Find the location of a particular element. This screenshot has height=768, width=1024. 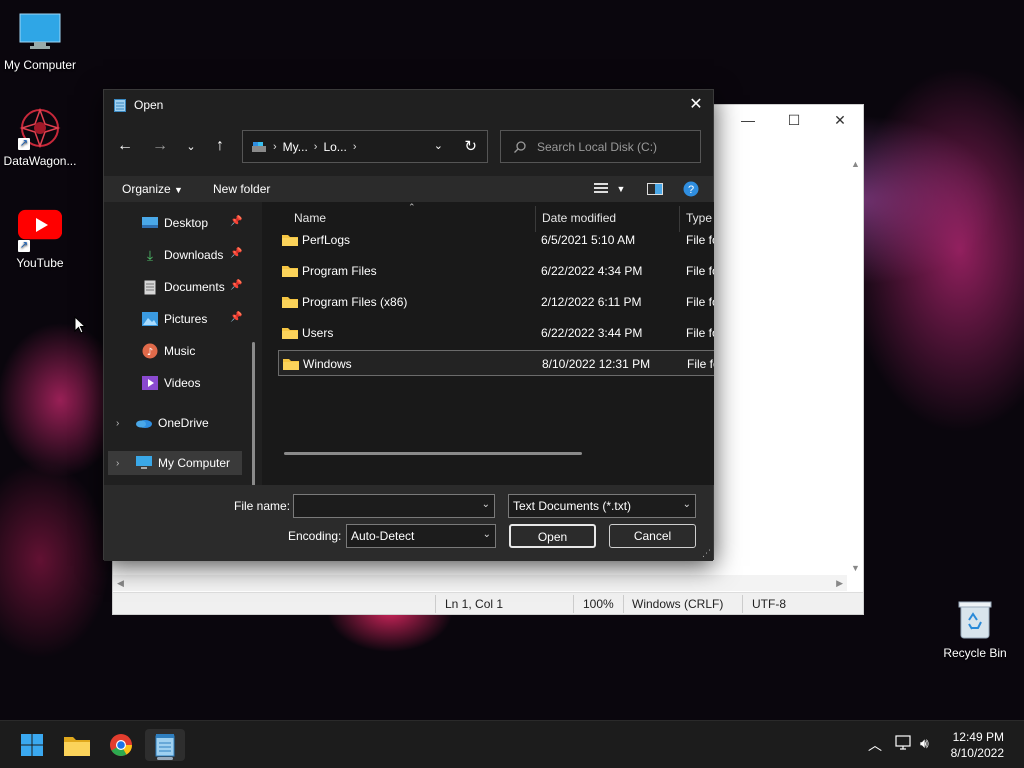

encoding-label: Encoding: is located at coordinates (315, 536).